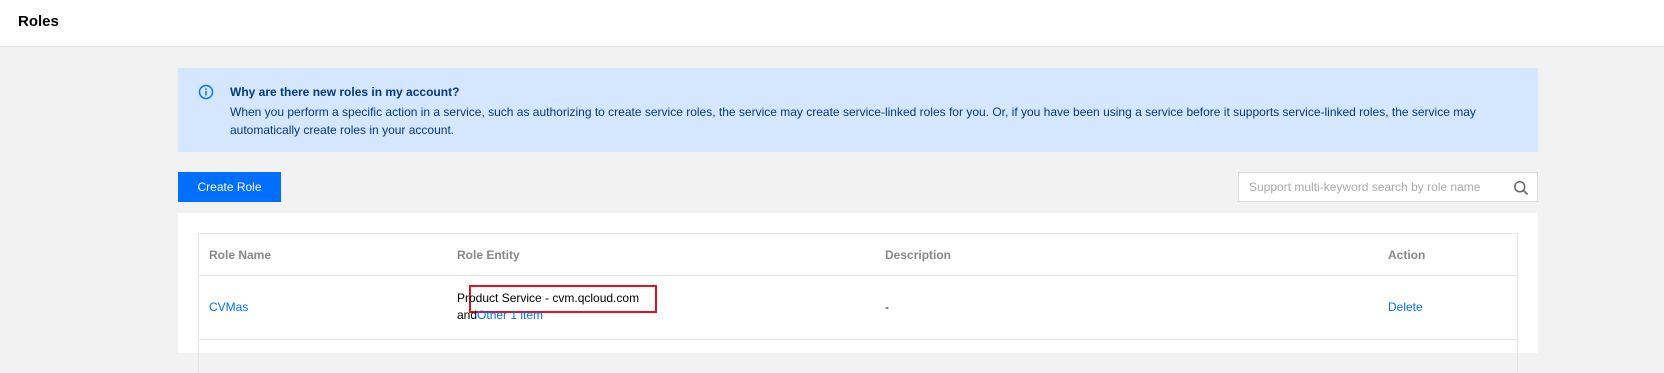 The width and height of the screenshot is (1664, 373). Describe the element at coordinates (510, 315) in the screenshot. I see `other-items-link: Other 1 item` at that location.